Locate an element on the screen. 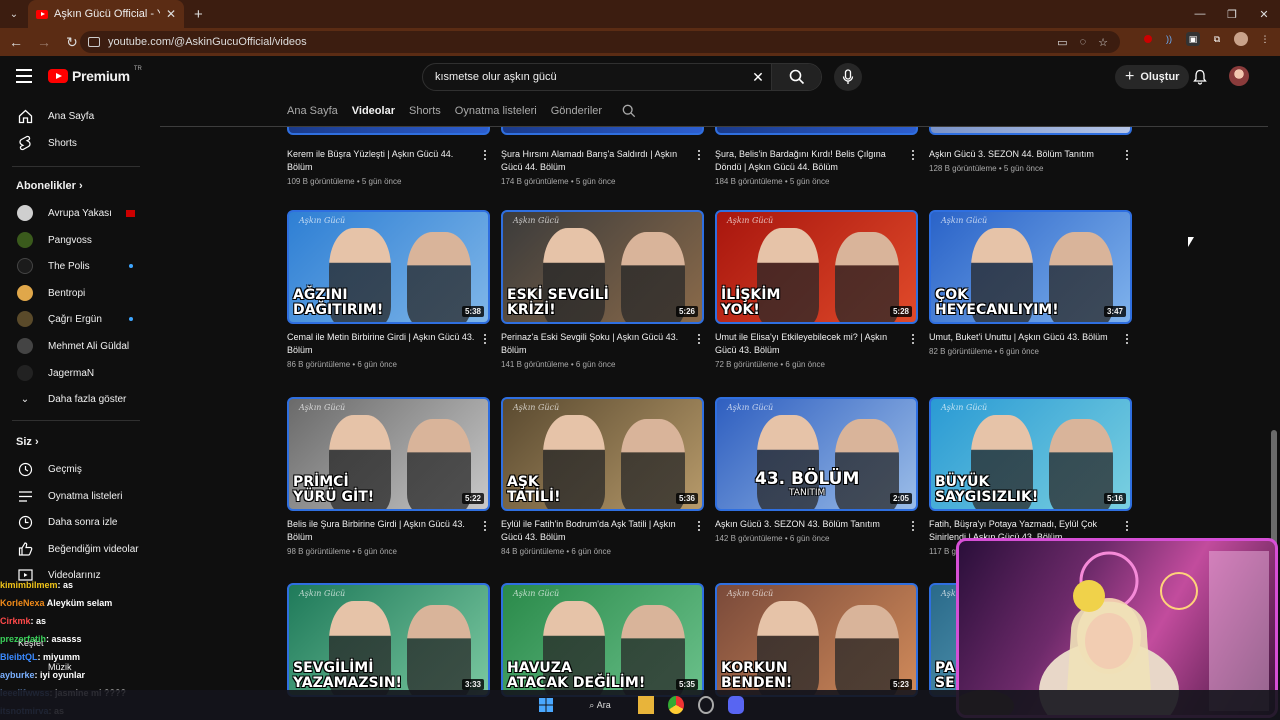 Image resolution: width=1280 pixels, height=720 pixels. video-thumbnail: Aşkın Gücü SEVGİLİMİ YAZAMAZSIN! 3:33 is located at coordinates (388, 640).